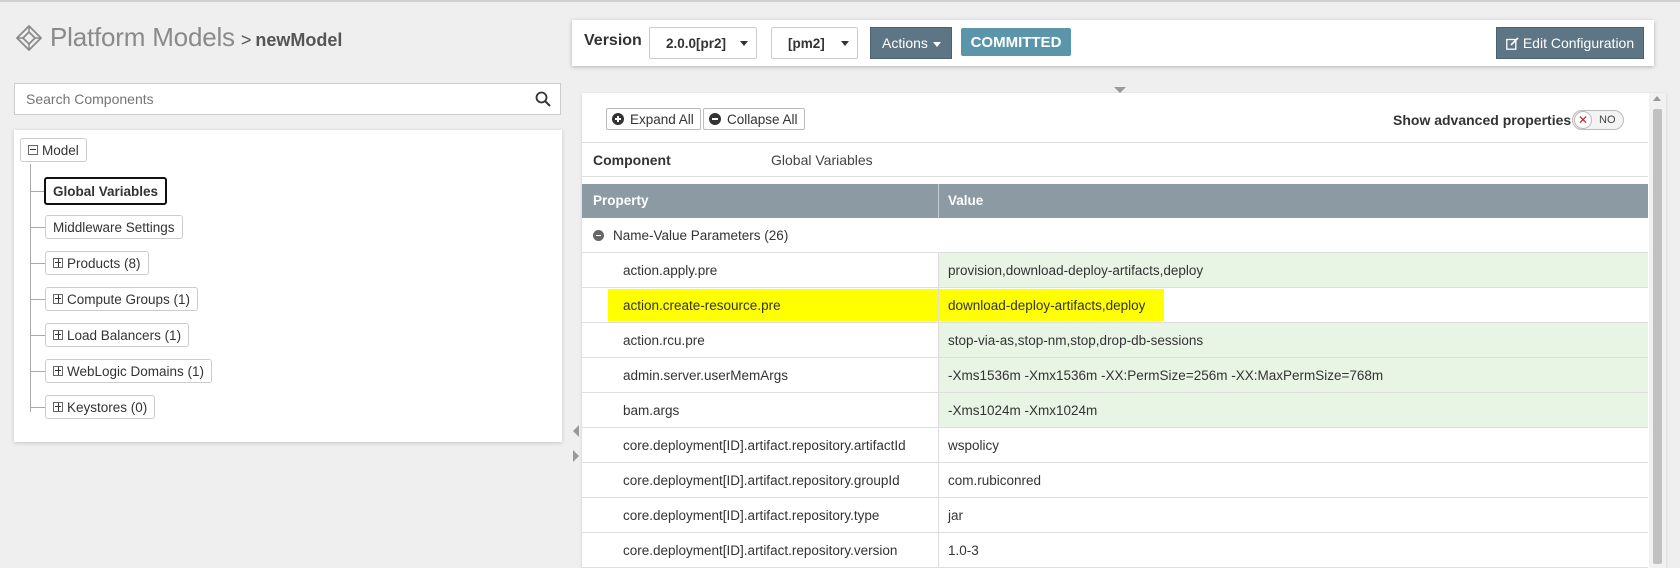 This screenshot has height=568, width=1680. Describe the element at coordinates (806, 43) in the screenshot. I see `release-select-value: [pm2]` at that location.